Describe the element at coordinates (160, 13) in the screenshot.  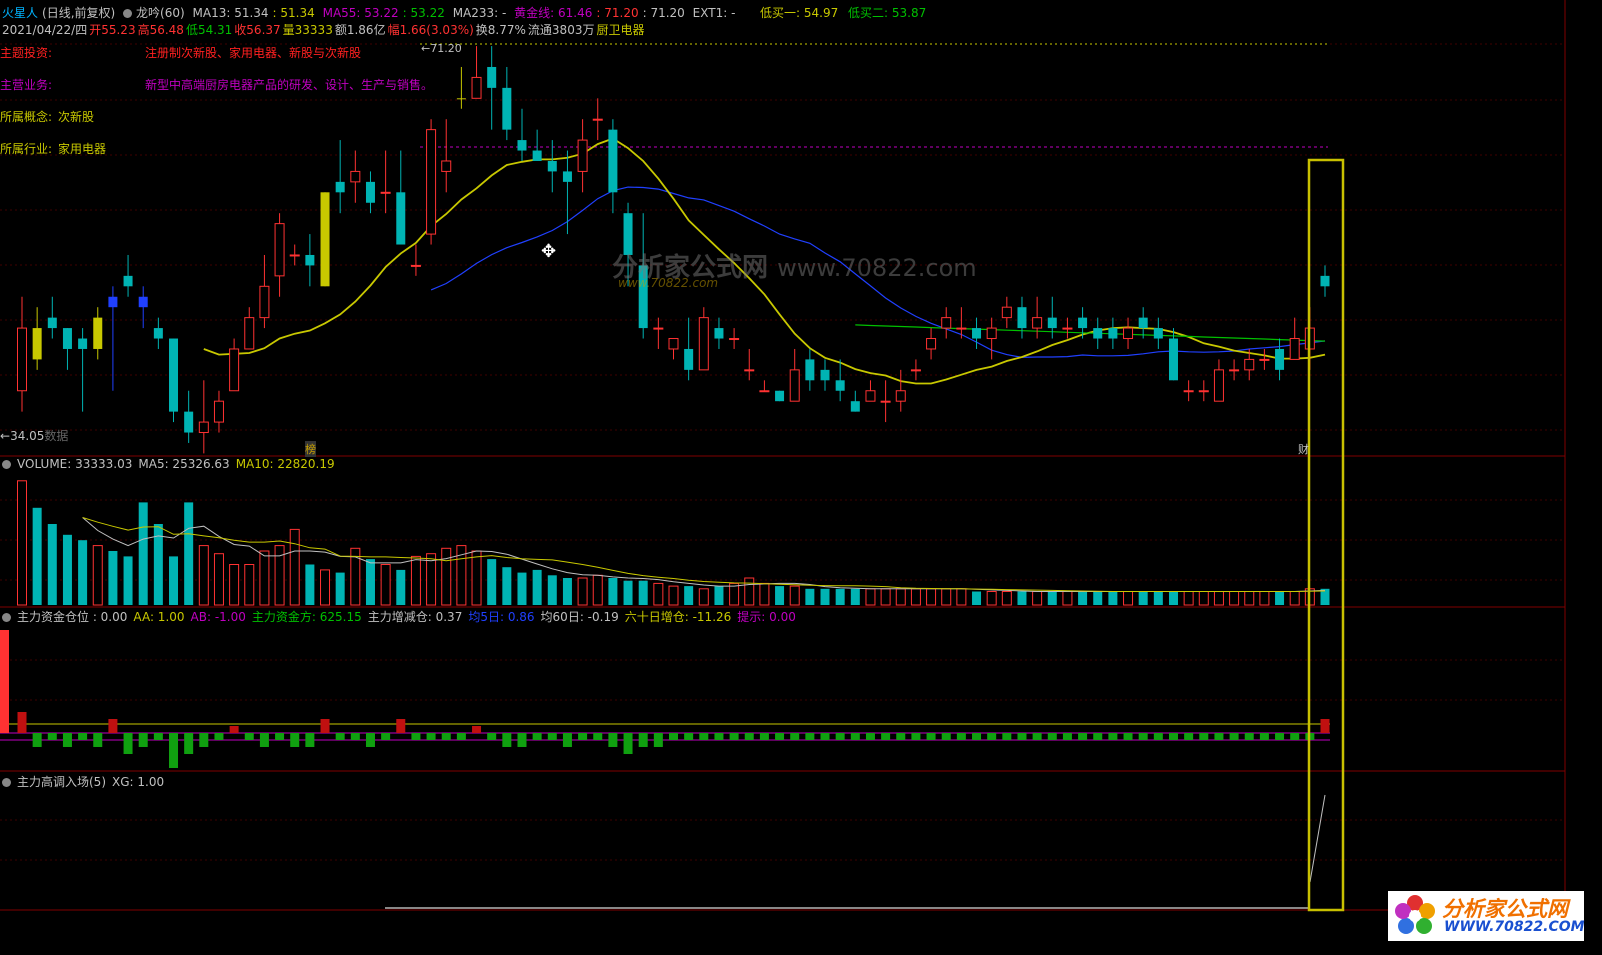
I see `indicator-name: 龙吟(60)` at that location.